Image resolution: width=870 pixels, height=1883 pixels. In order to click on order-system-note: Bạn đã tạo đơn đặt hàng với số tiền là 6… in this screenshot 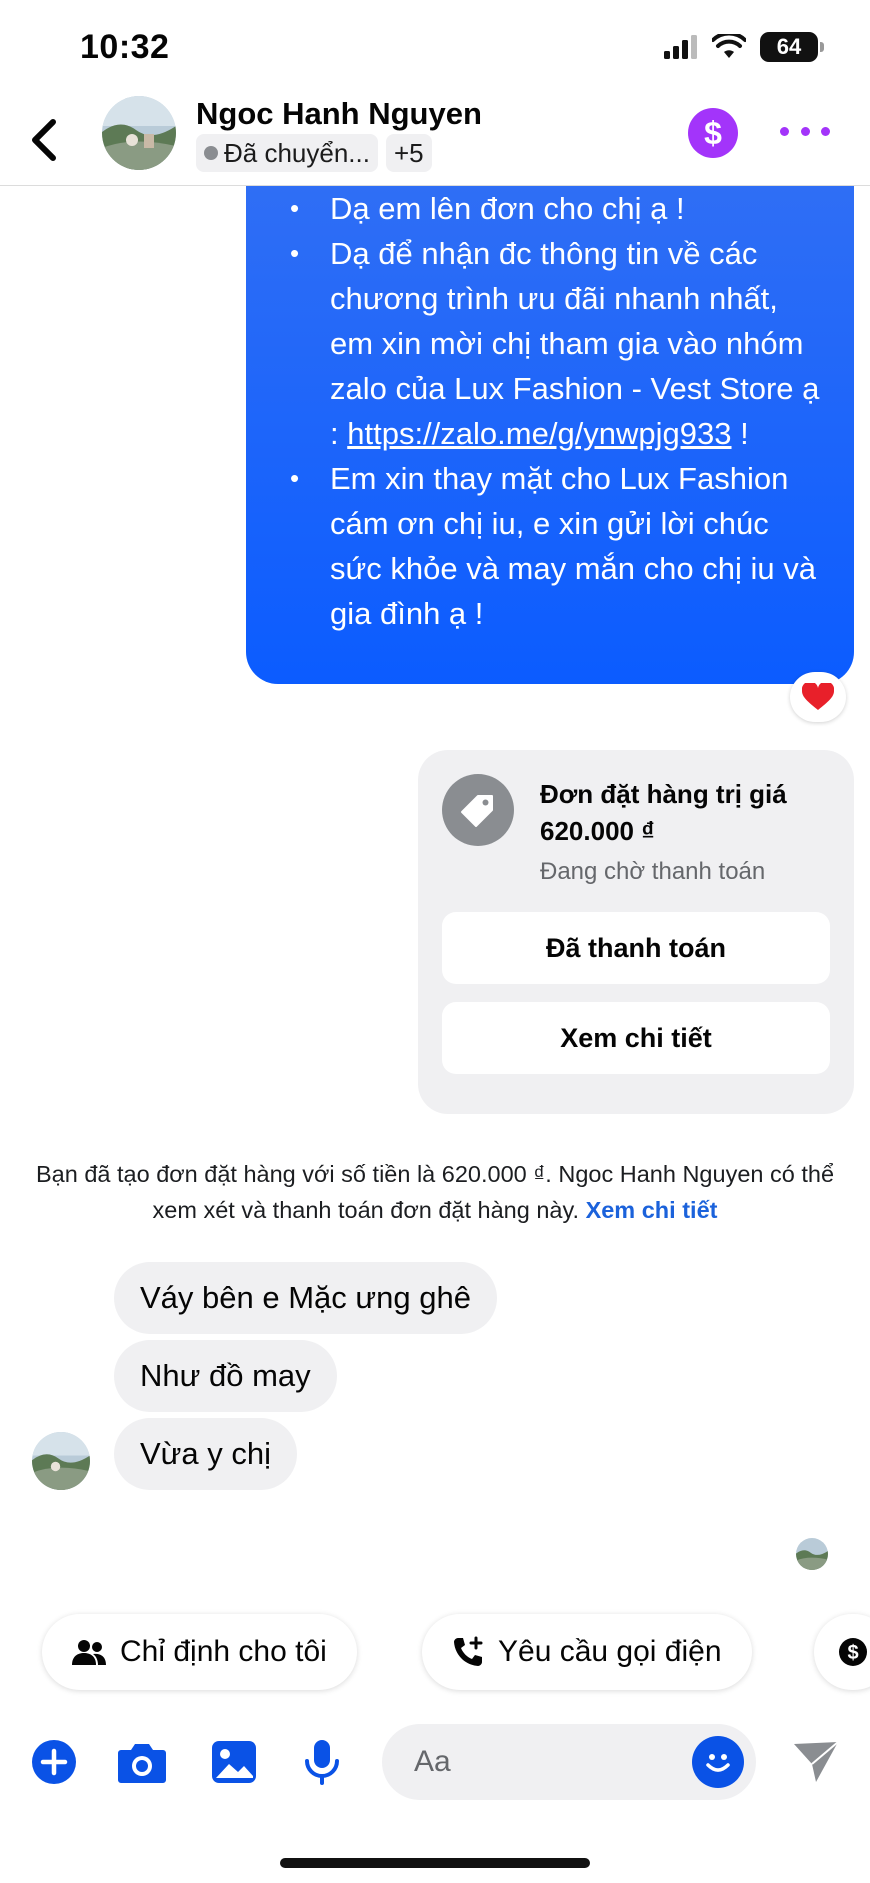, I will do `click(435, 1192)`.